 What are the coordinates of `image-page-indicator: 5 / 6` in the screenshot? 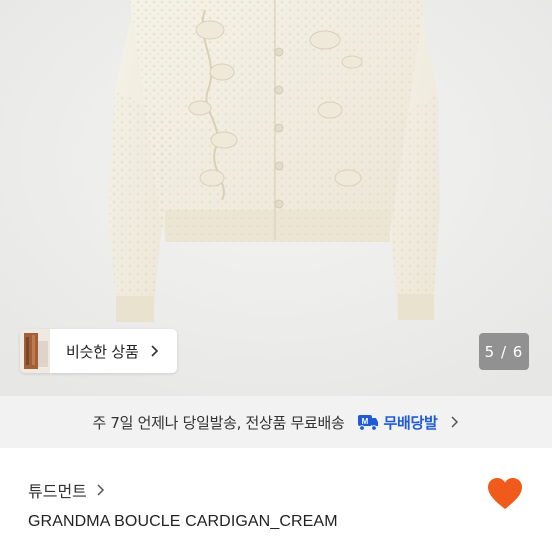 It's located at (504, 351).